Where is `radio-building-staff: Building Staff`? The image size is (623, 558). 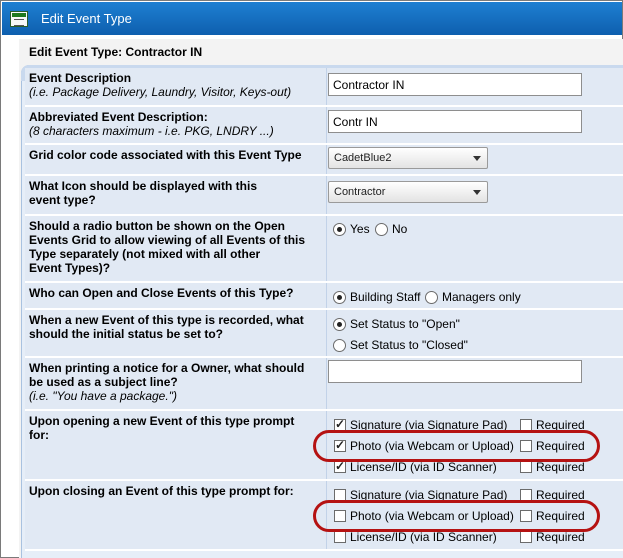
radio-building-staff: Building Staff is located at coordinates (377, 297).